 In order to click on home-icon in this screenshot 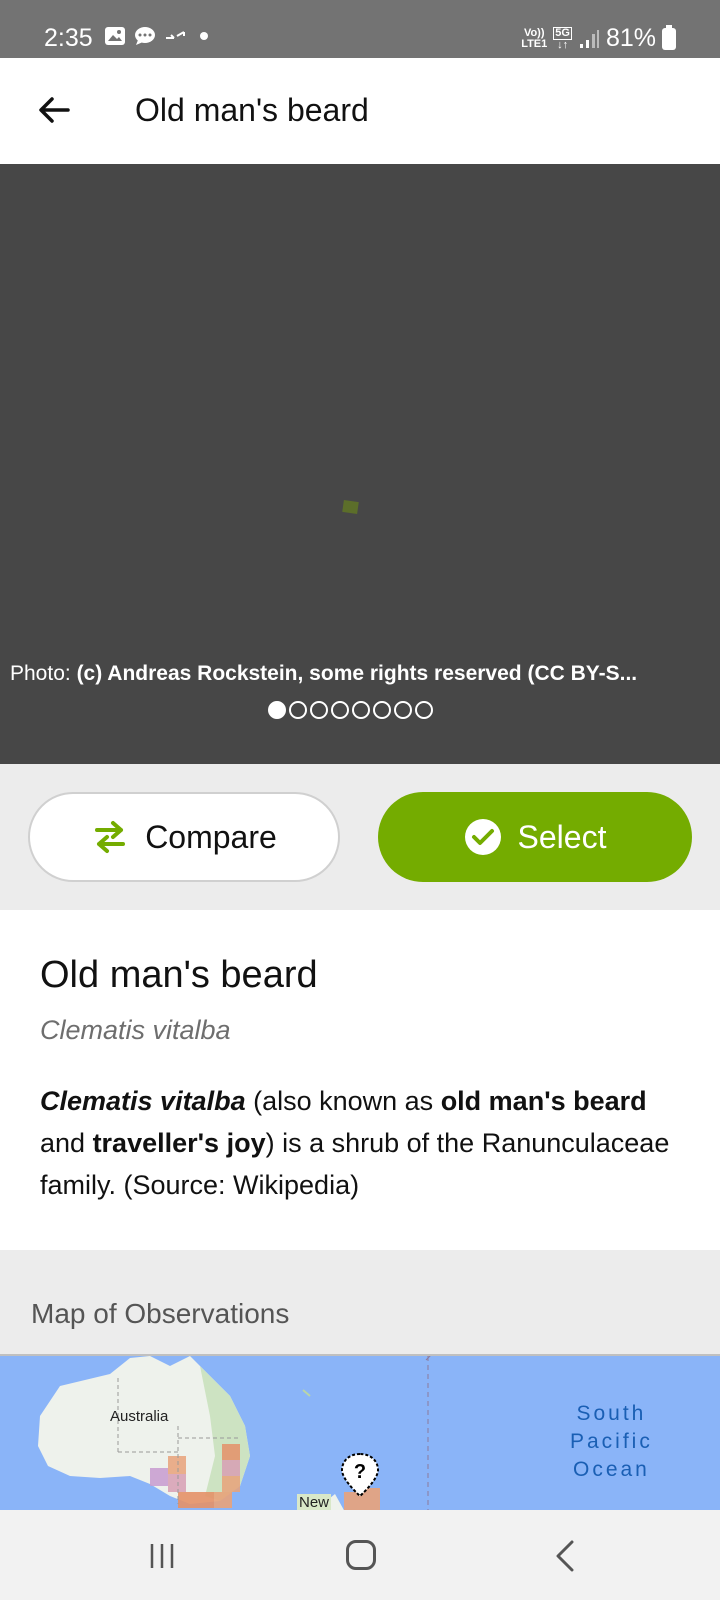, I will do `click(361, 1555)`.